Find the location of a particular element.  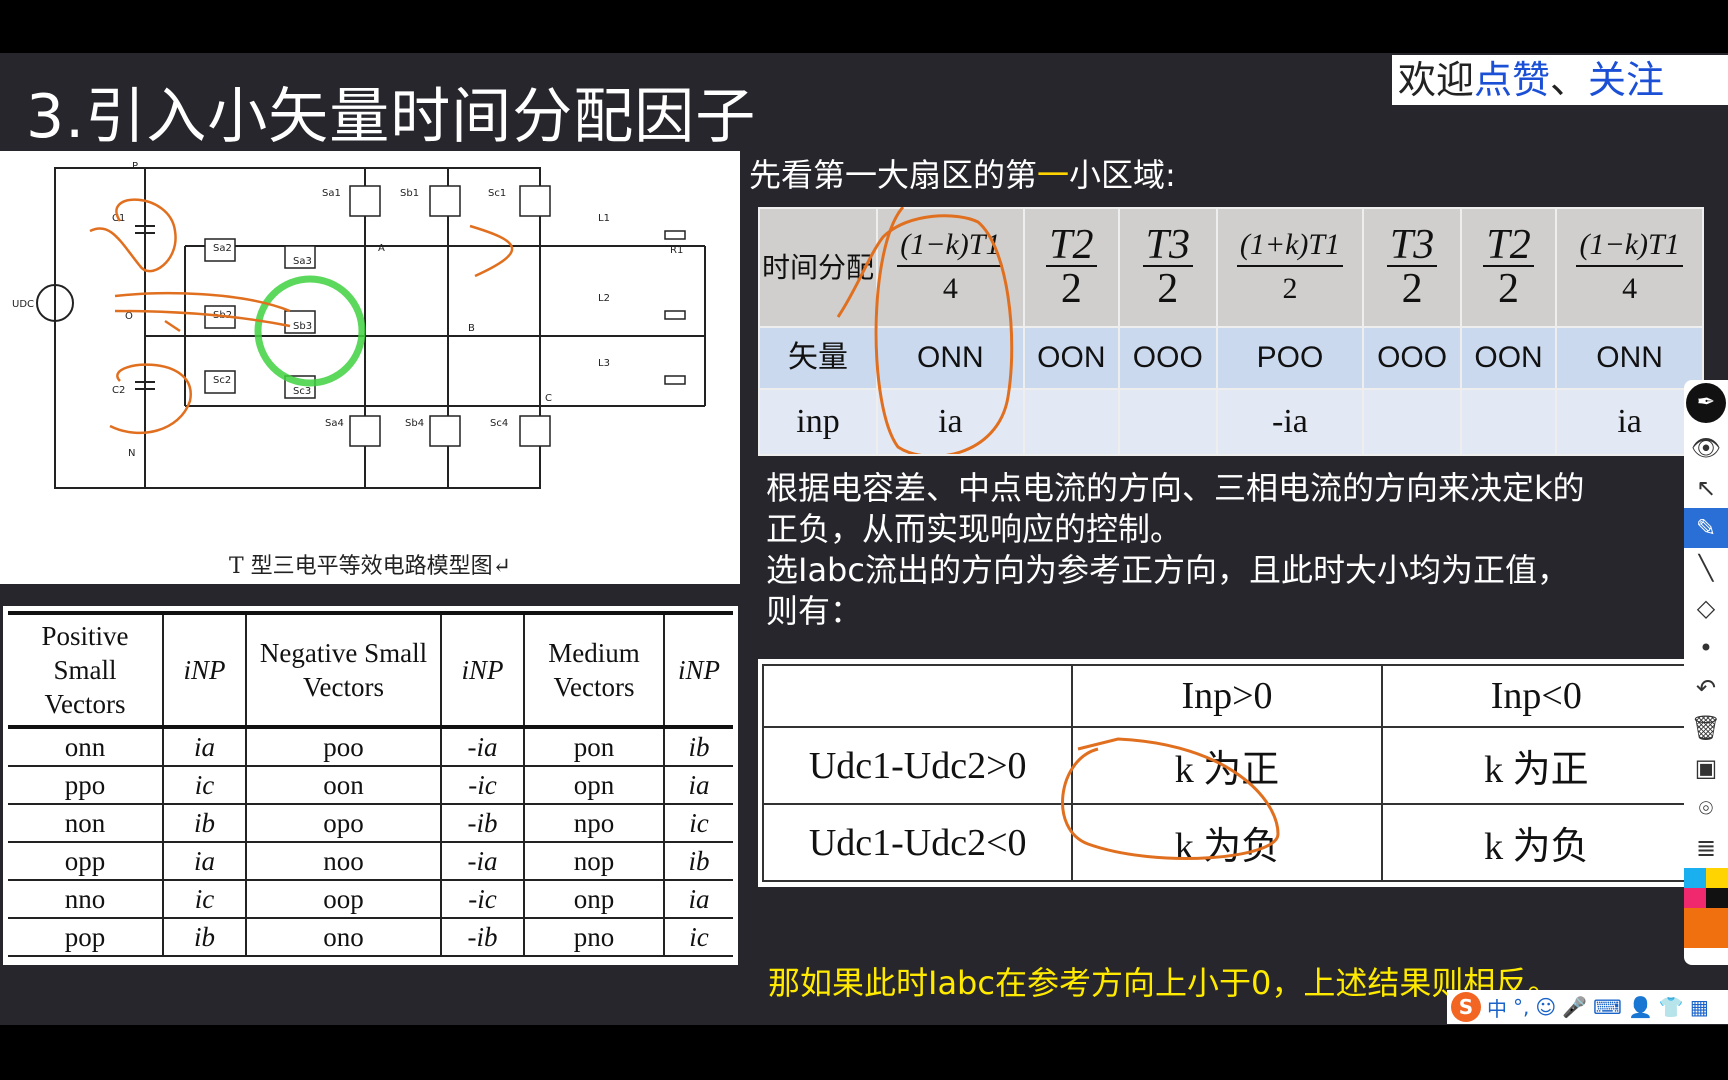

annotation-toolbar: 👁 ↖ ✎ ╲ ◇ • ↶ 🗑 ▣ ⌾ ≣ is located at coordinates (1706, 672).